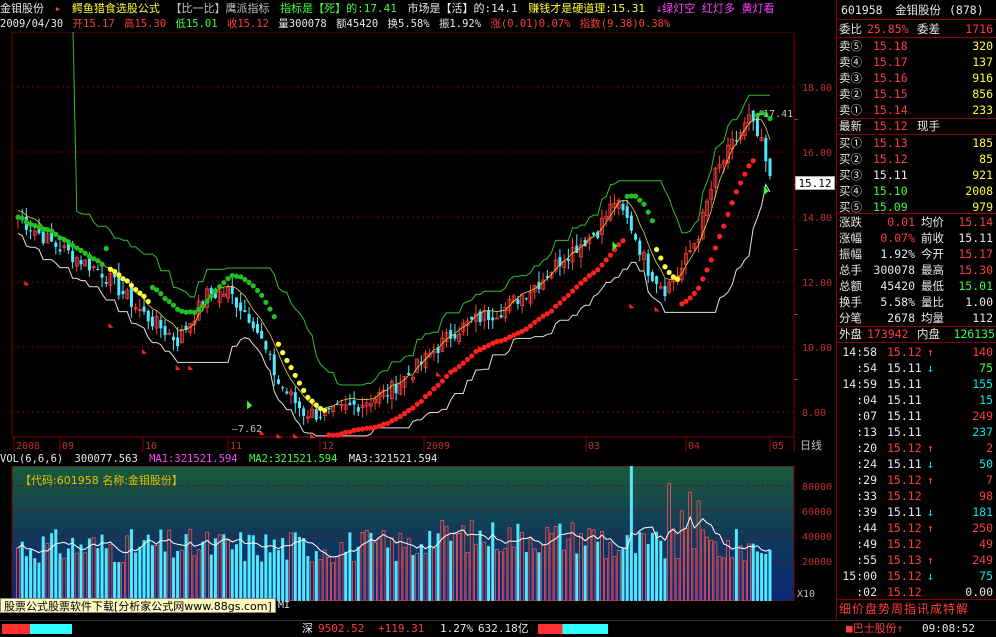  Describe the element at coordinates (916, 544) in the screenshot. I see `tick-row: :49 15.12 49` at that location.